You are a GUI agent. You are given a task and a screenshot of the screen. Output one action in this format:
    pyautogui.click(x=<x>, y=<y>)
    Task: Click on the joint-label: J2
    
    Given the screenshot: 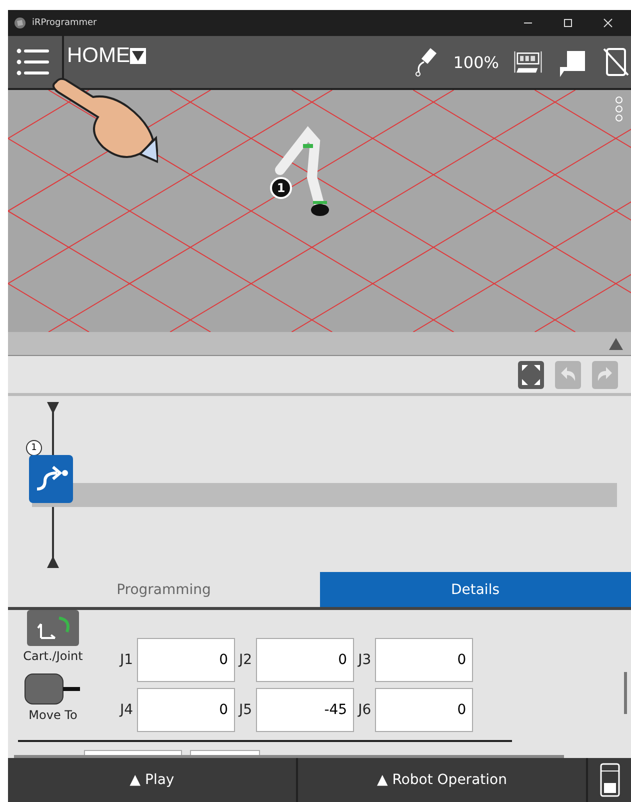 What is the action you would take?
    pyautogui.click(x=245, y=660)
    